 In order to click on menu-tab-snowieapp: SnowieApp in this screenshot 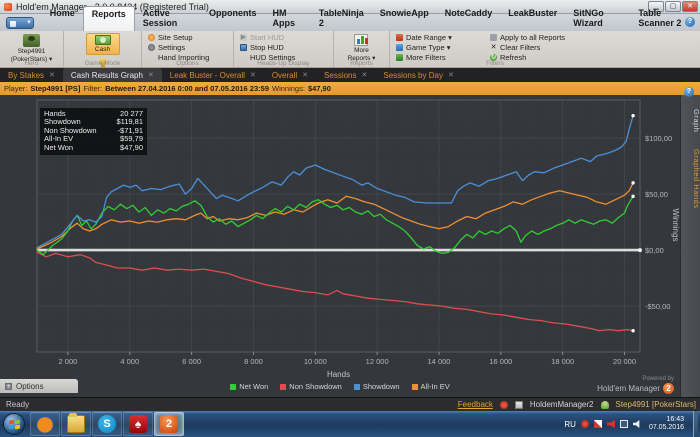, I will do `click(404, 18)`.